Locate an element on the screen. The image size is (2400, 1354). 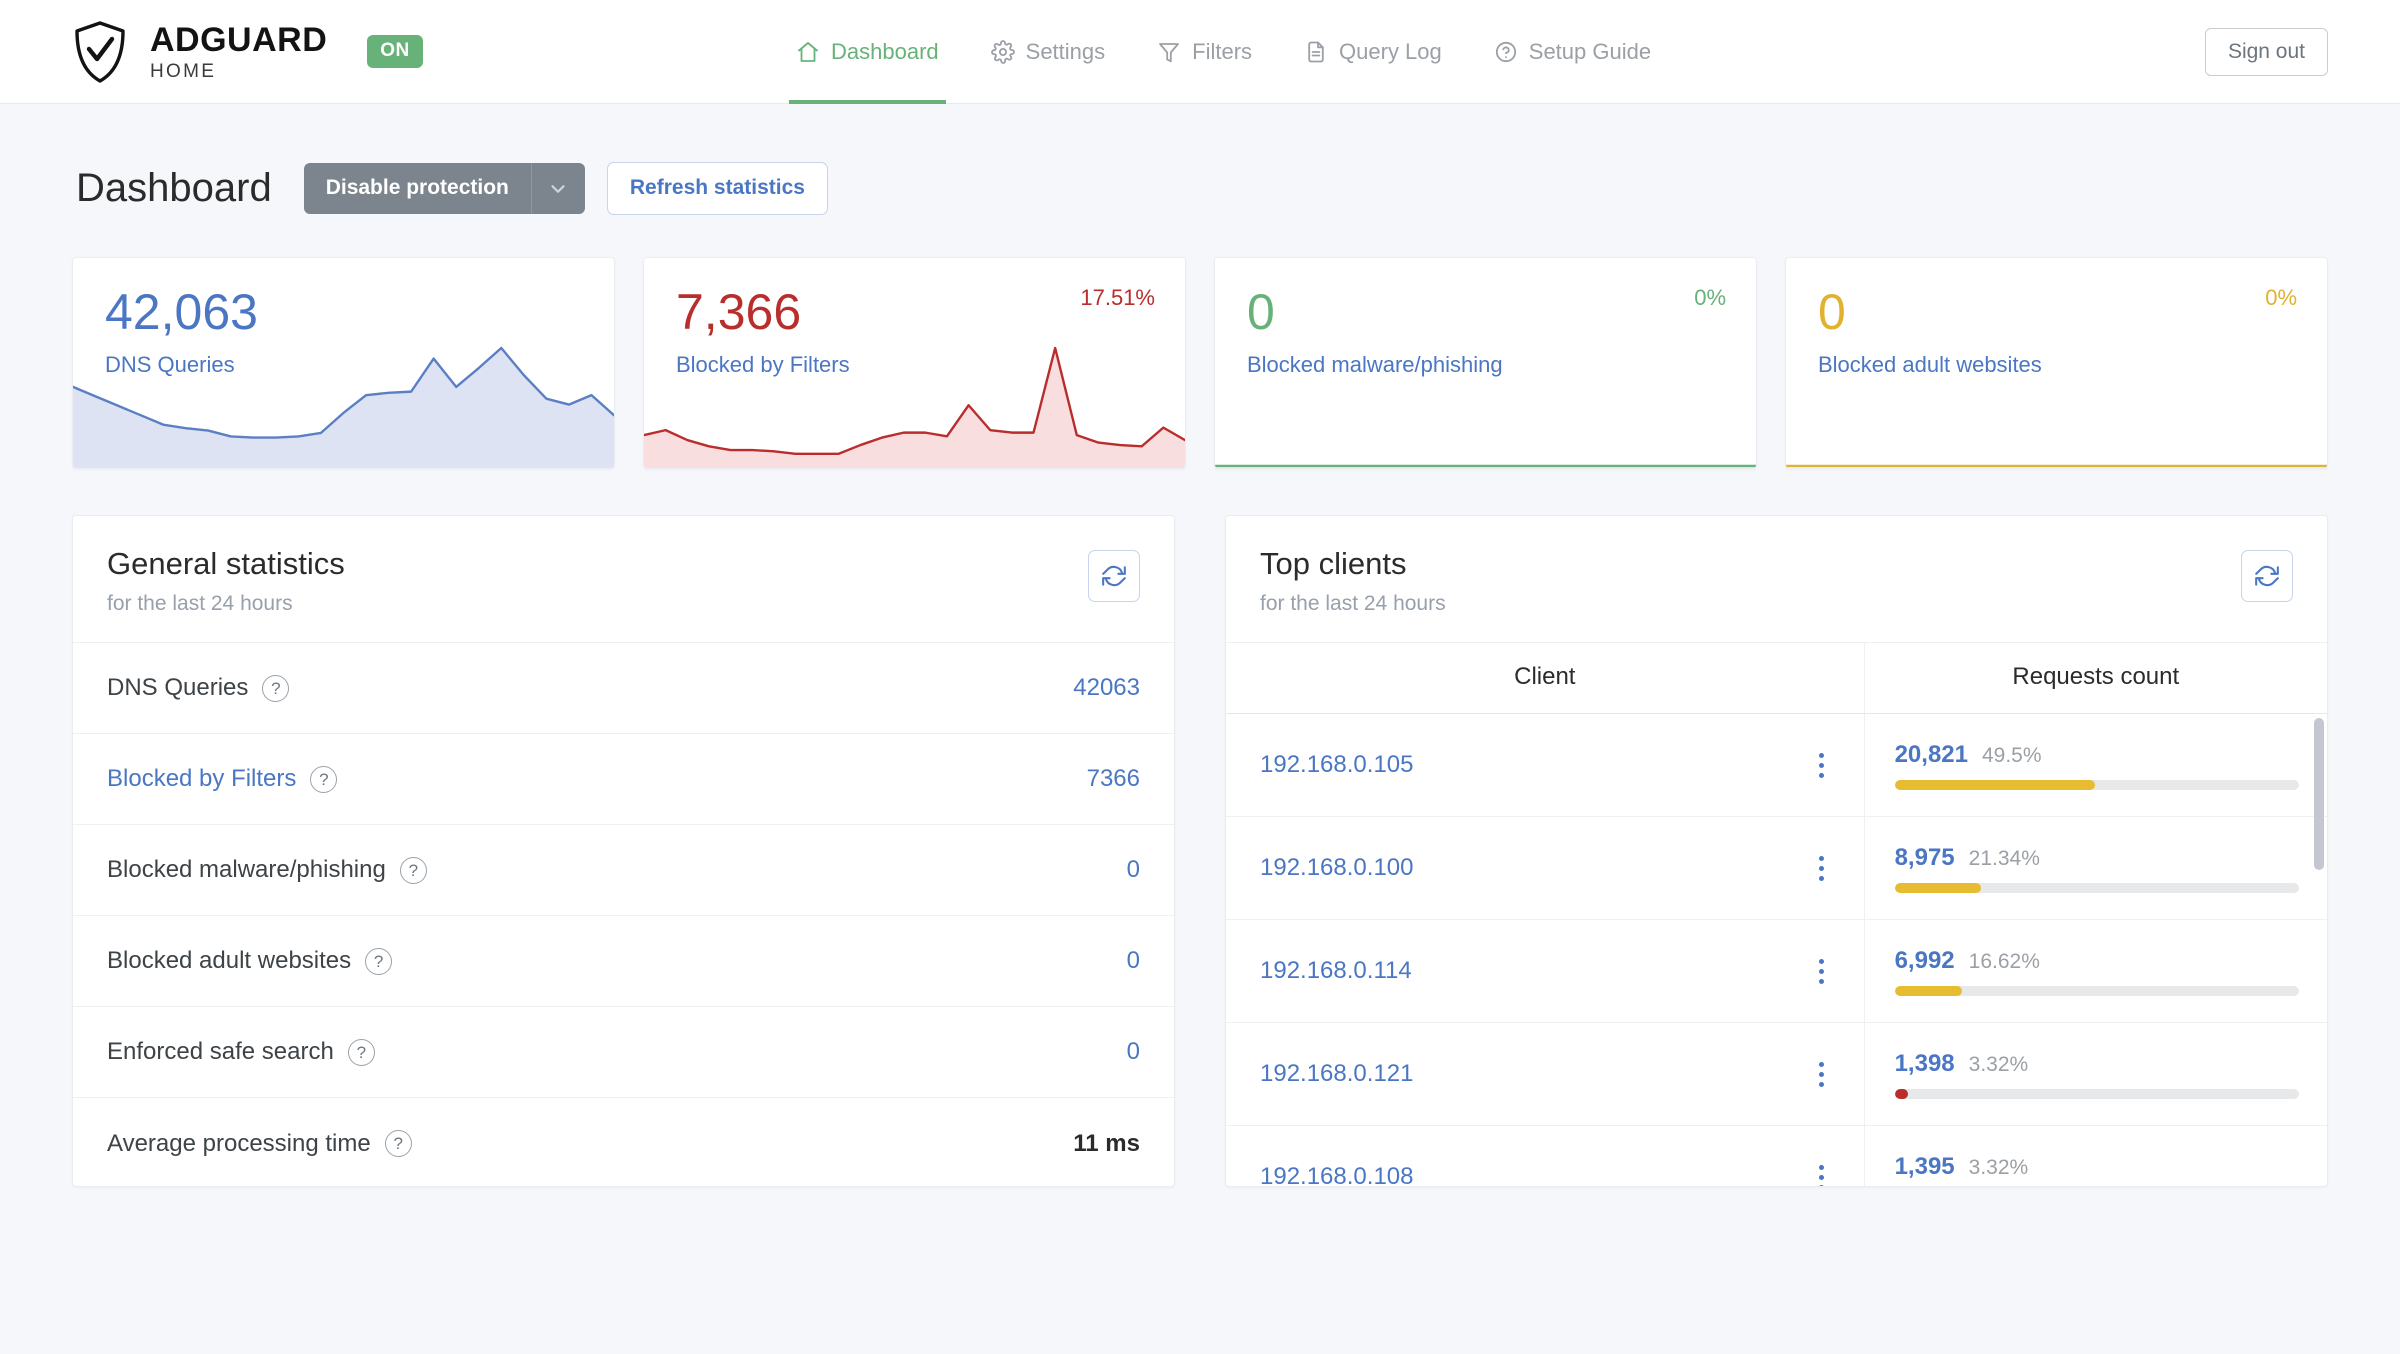
top-clients-refresh-button is located at coordinates (2267, 576).